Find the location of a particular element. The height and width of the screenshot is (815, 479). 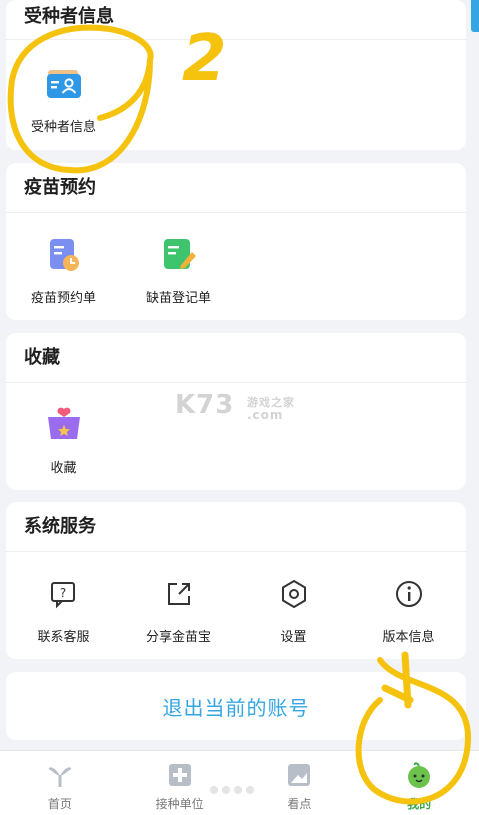

tab-clinic: 接种单位 is located at coordinates (180, 783).